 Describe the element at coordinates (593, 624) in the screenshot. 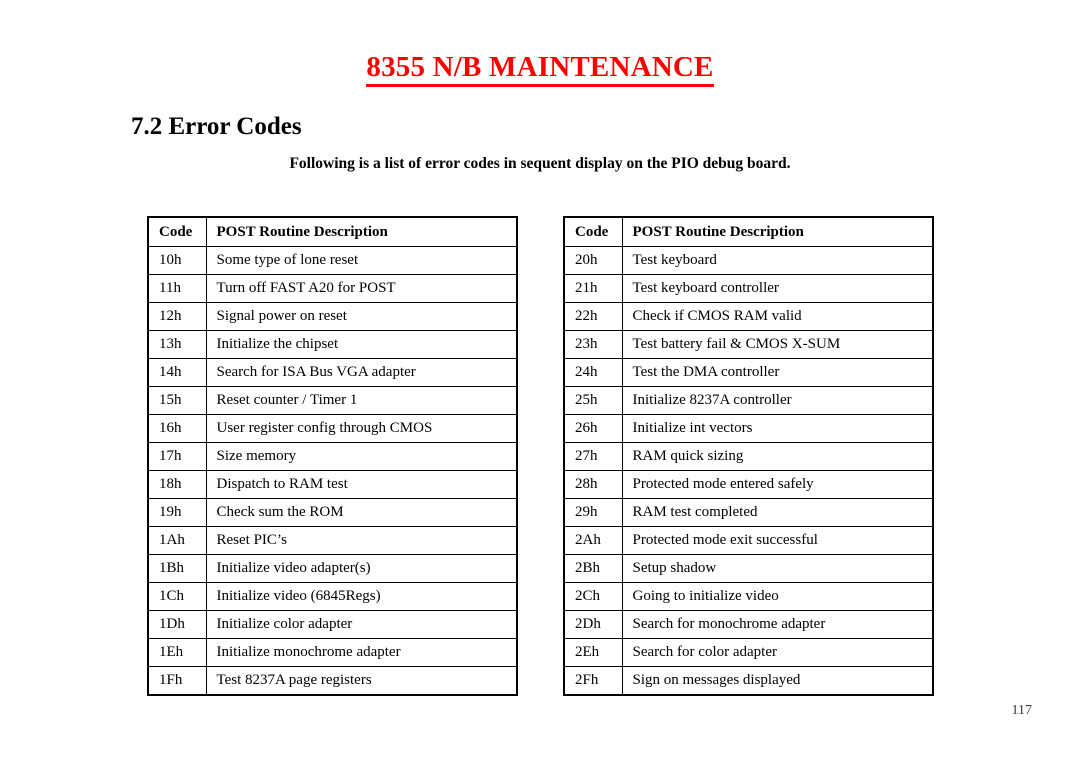

I see `cell-code: 2Dh` at that location.